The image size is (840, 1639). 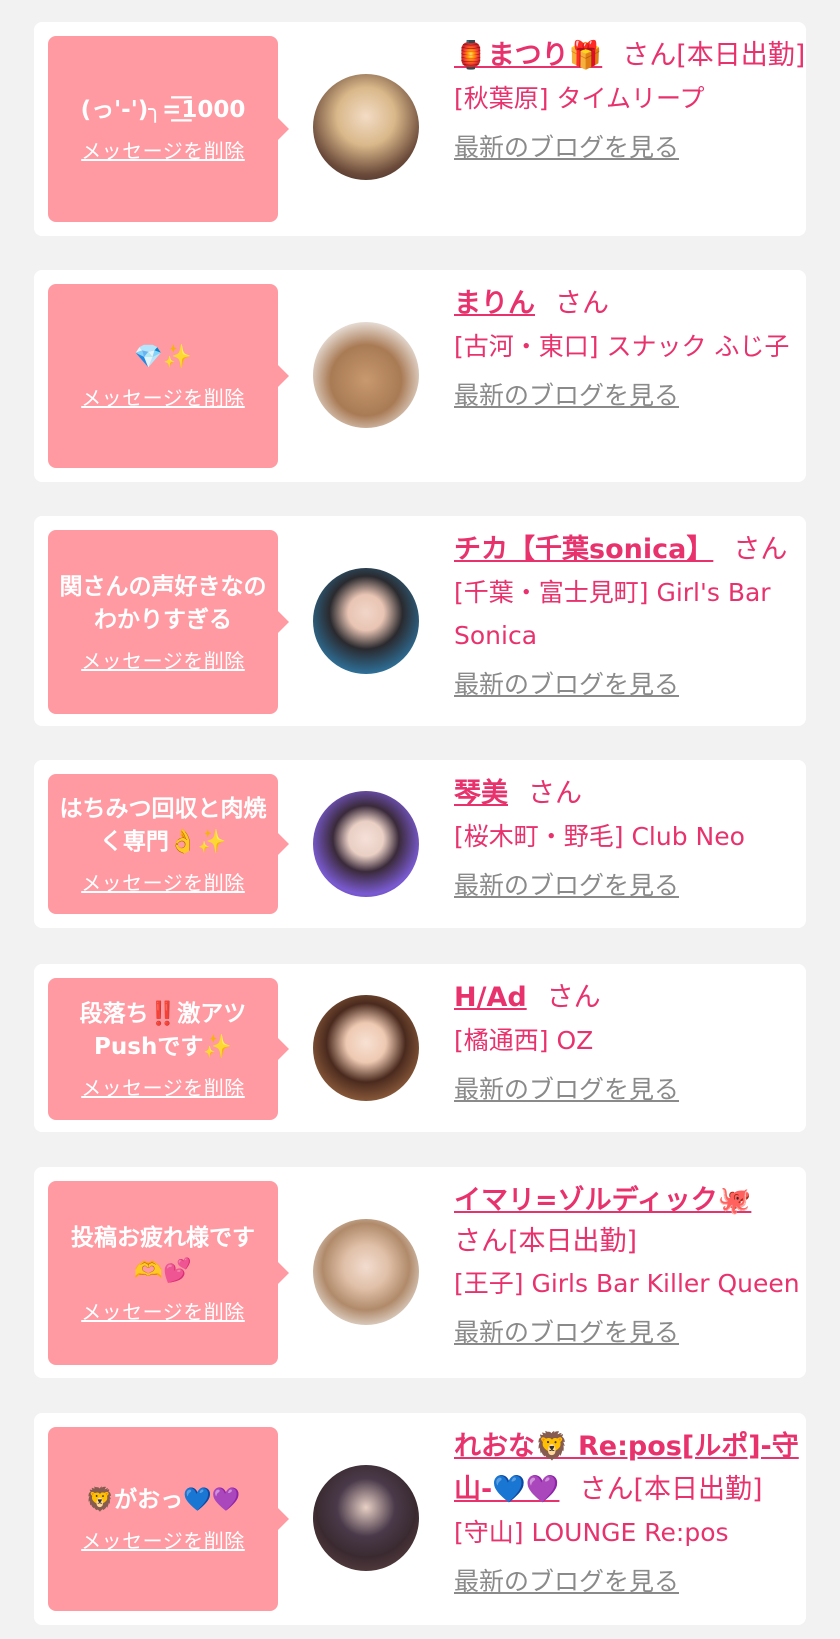 What do you see at coordinates (168, 376) in the screenshot?
I see `message-bubble: 💎✨ メッセージを削除` at bounding box center [168, 376].